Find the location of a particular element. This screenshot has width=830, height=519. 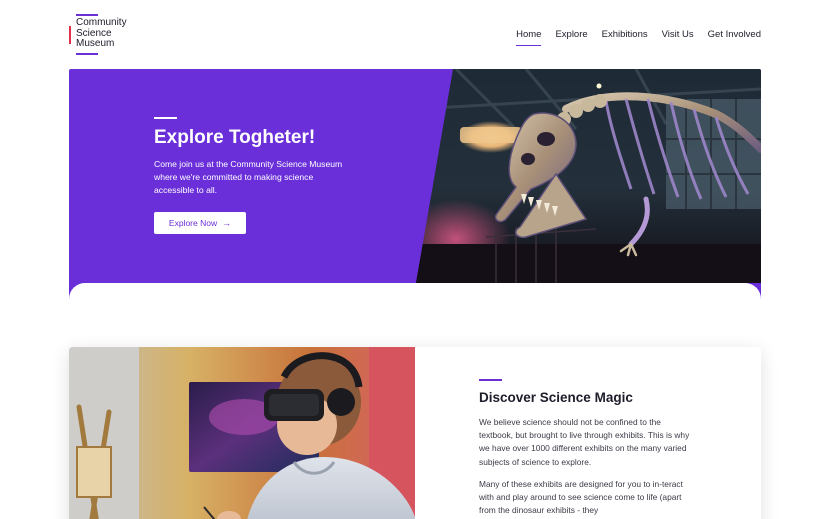

site-logo: Community Science Museum is located at coordinates (109, 35).